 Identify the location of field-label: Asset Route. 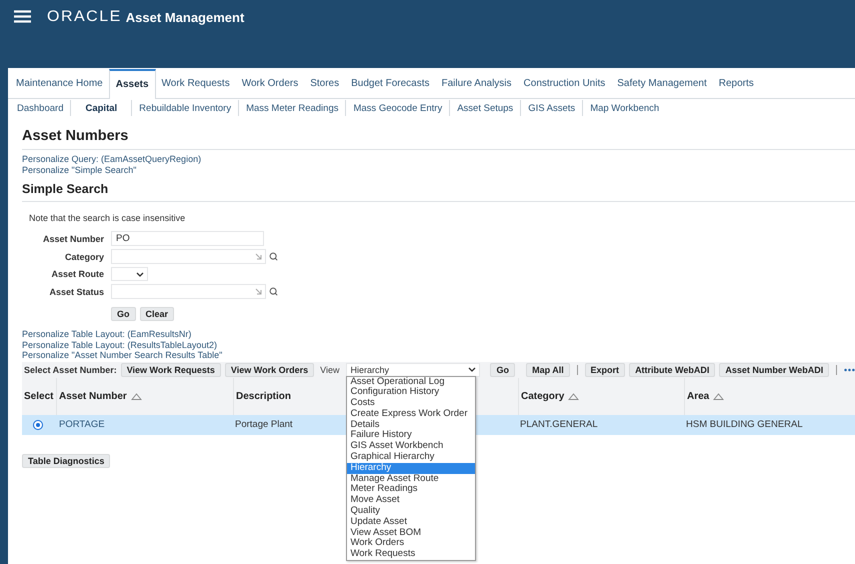
(77, 274).